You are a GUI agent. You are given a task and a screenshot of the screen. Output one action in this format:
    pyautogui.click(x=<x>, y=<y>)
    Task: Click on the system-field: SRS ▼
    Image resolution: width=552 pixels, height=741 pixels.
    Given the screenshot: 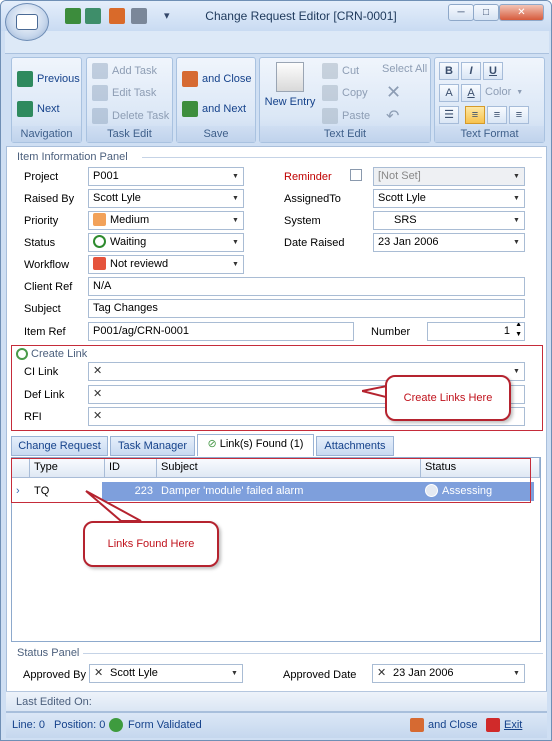 What is the action you would take?
    pyautogui.click(x=449, y=220)
    